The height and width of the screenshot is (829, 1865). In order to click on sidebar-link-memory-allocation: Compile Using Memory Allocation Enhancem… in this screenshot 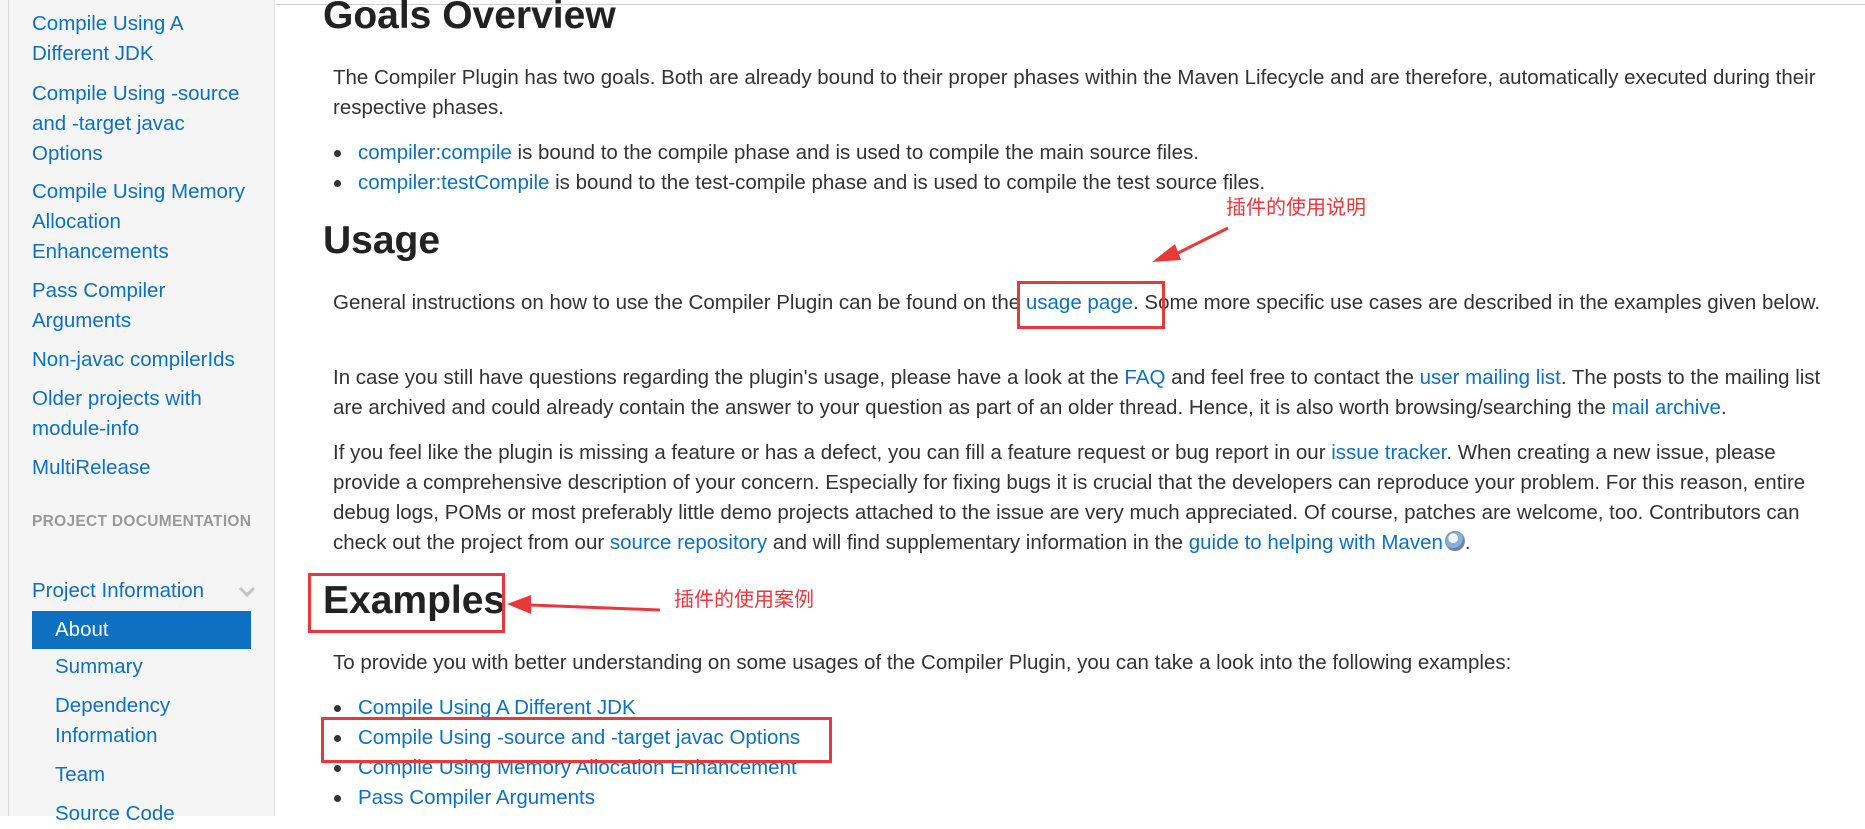, I will do `click(144, 222)`.